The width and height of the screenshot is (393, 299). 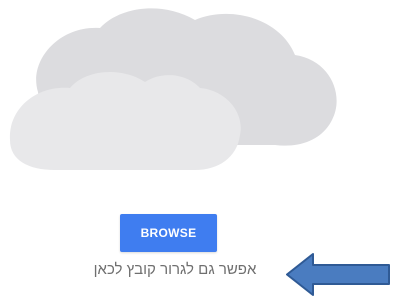 I want to click on browse-button: BROWSE, so click(x=168, y=233).